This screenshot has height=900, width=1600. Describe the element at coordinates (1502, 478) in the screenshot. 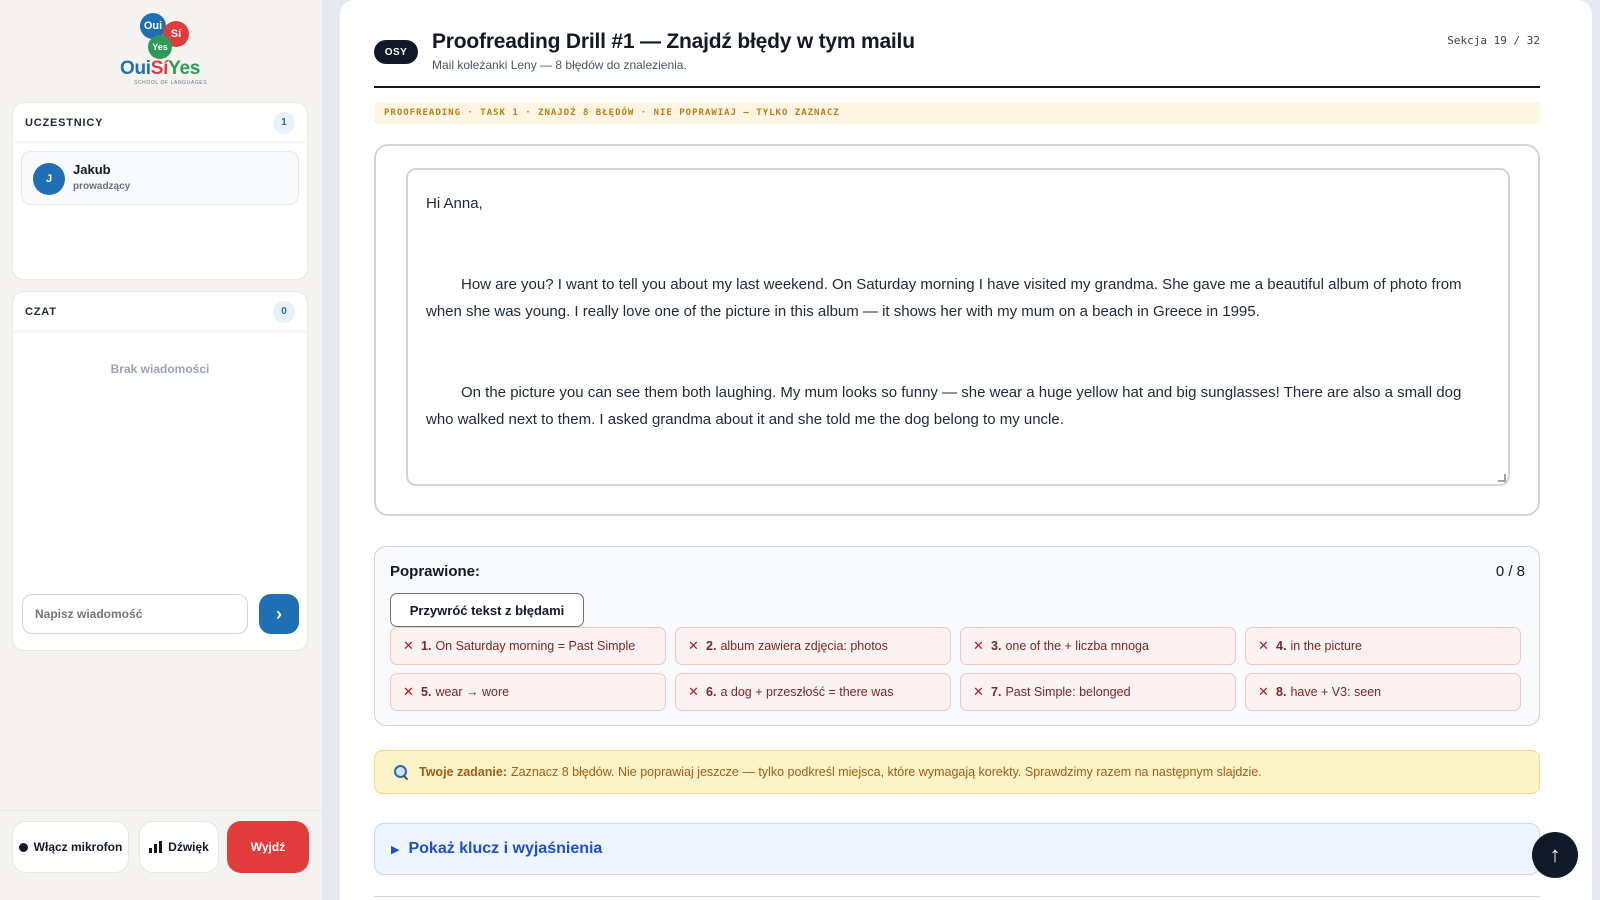

I see `resize-handle-icon` at that location.